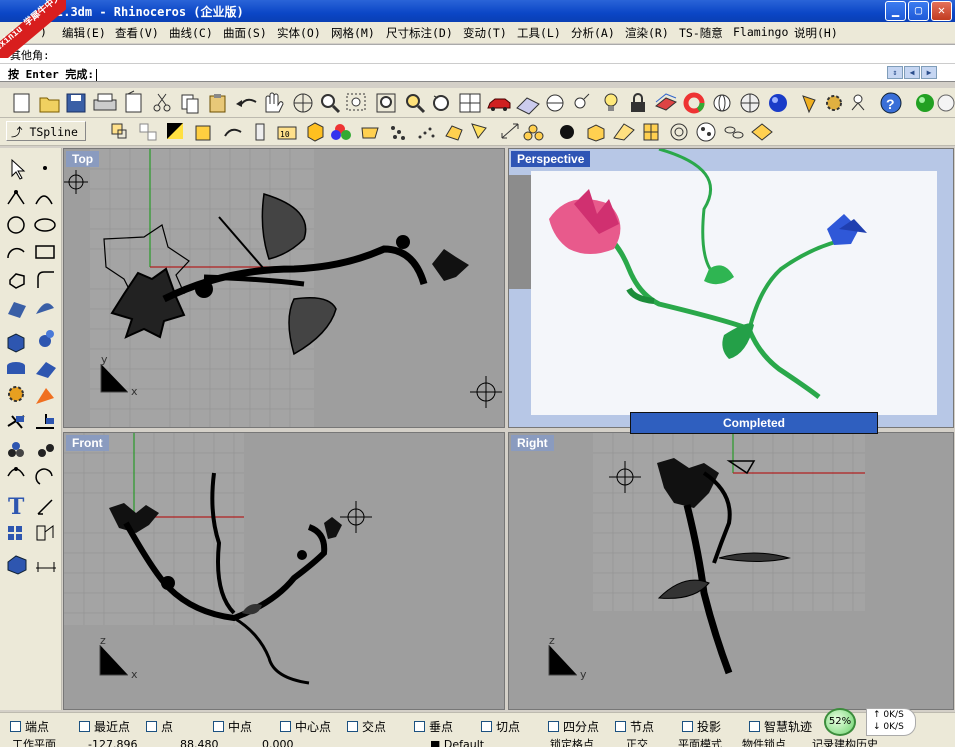 The width and height of the screenshot is (955, 747). What do you see at coordinates (175, 131) in the screenshot?
I see `tspline-mode-icon` at bounding box center [175, 131].